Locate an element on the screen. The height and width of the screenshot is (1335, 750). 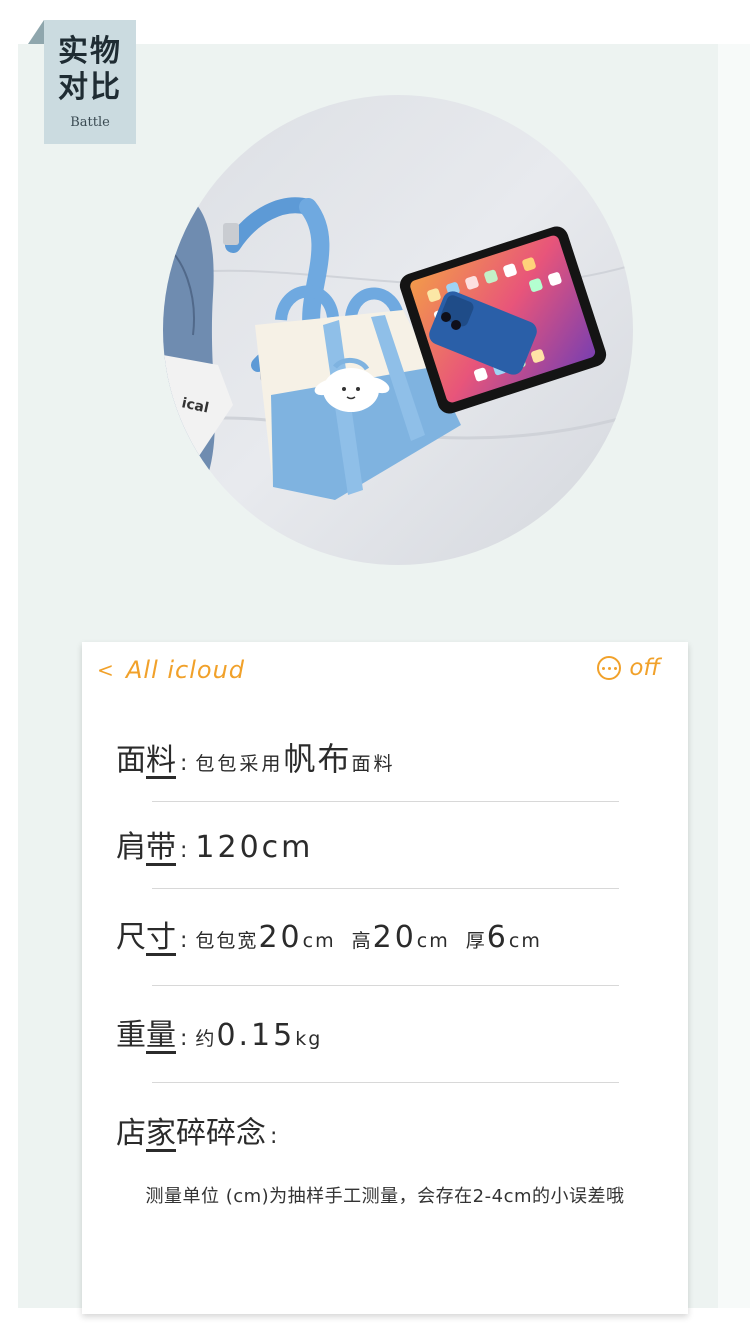
spec-value: 0.15 is located at coordinates (256, 1035).